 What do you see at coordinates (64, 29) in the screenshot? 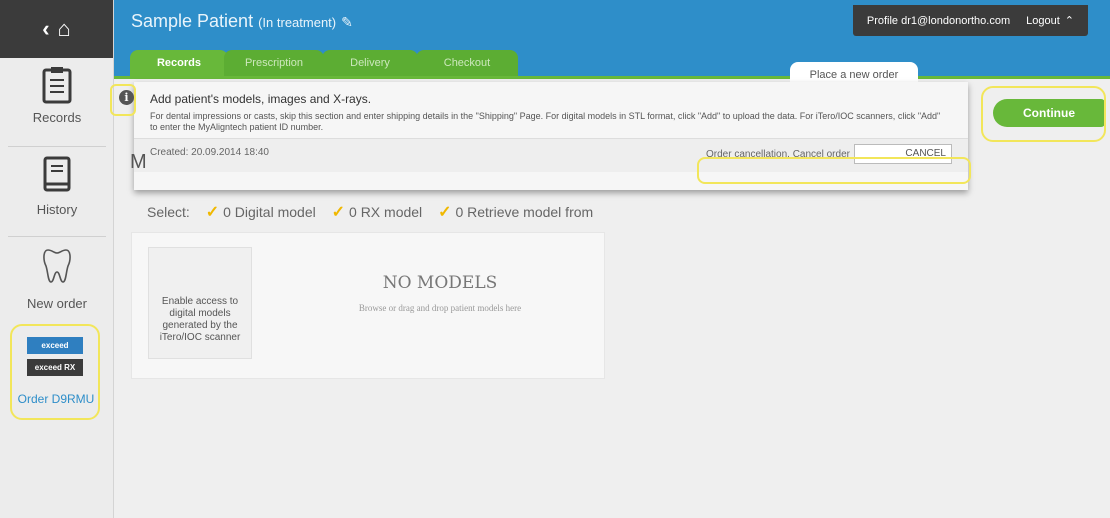
I see `home-icon: ⌂` at bounding box center [64, 29].